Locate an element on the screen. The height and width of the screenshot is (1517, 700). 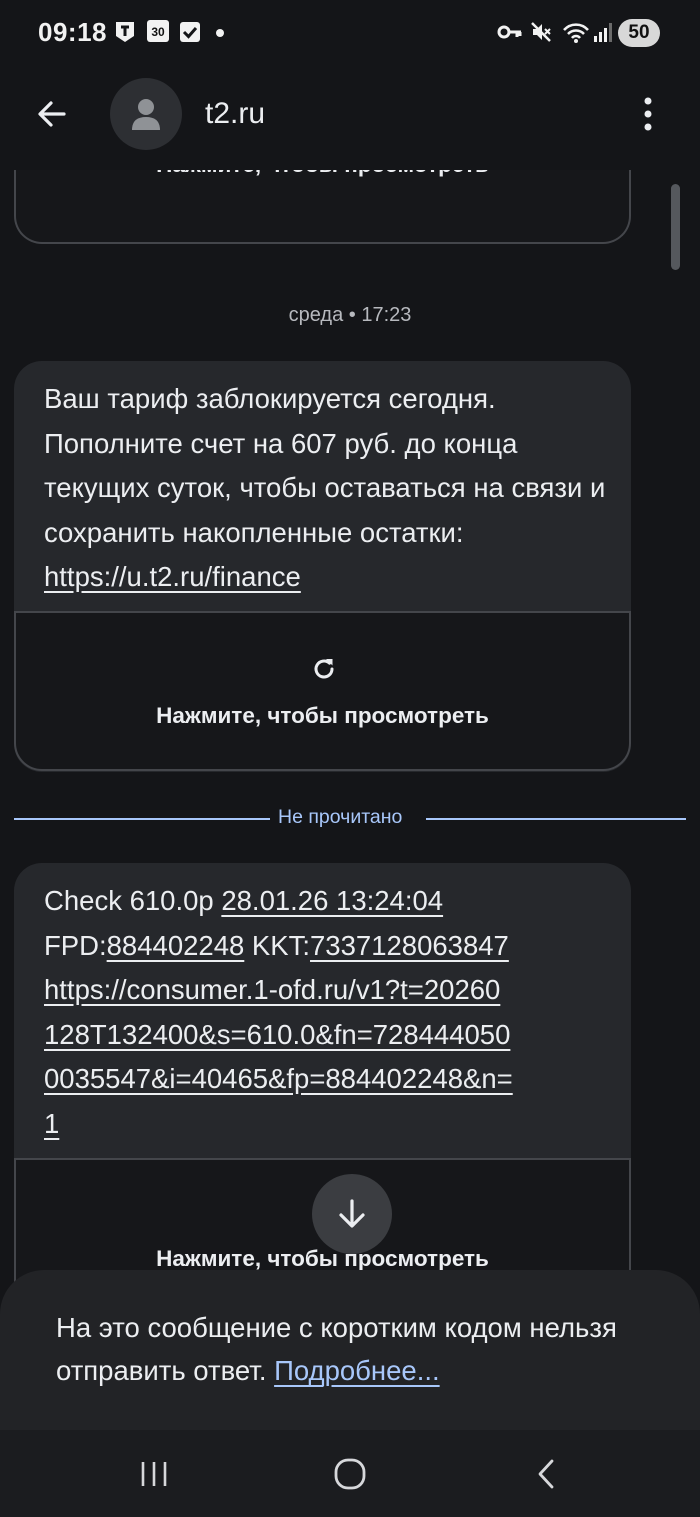
home-icon is located at coordinates (350, 1474).